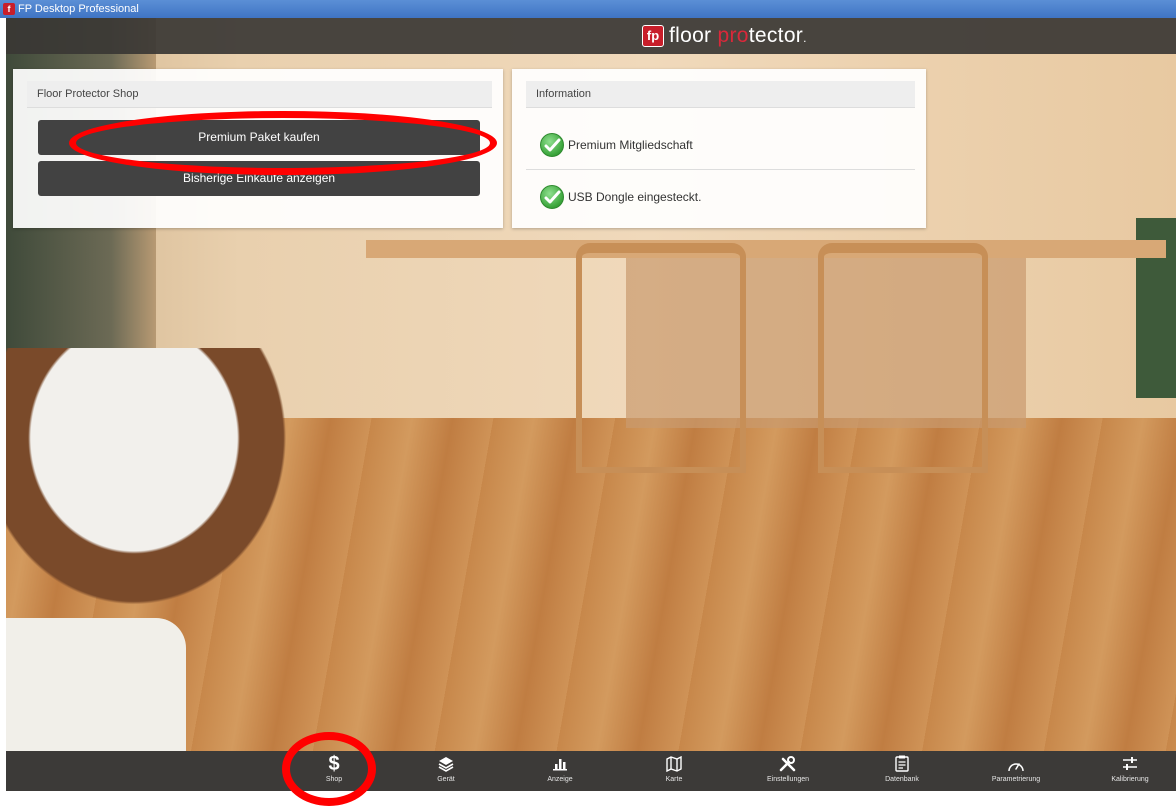 The image size is (1176, 809). What do you see at coordinates (9, 9) in the screenshot?
I see `app-icon: f` at bounding box center [9, 9].